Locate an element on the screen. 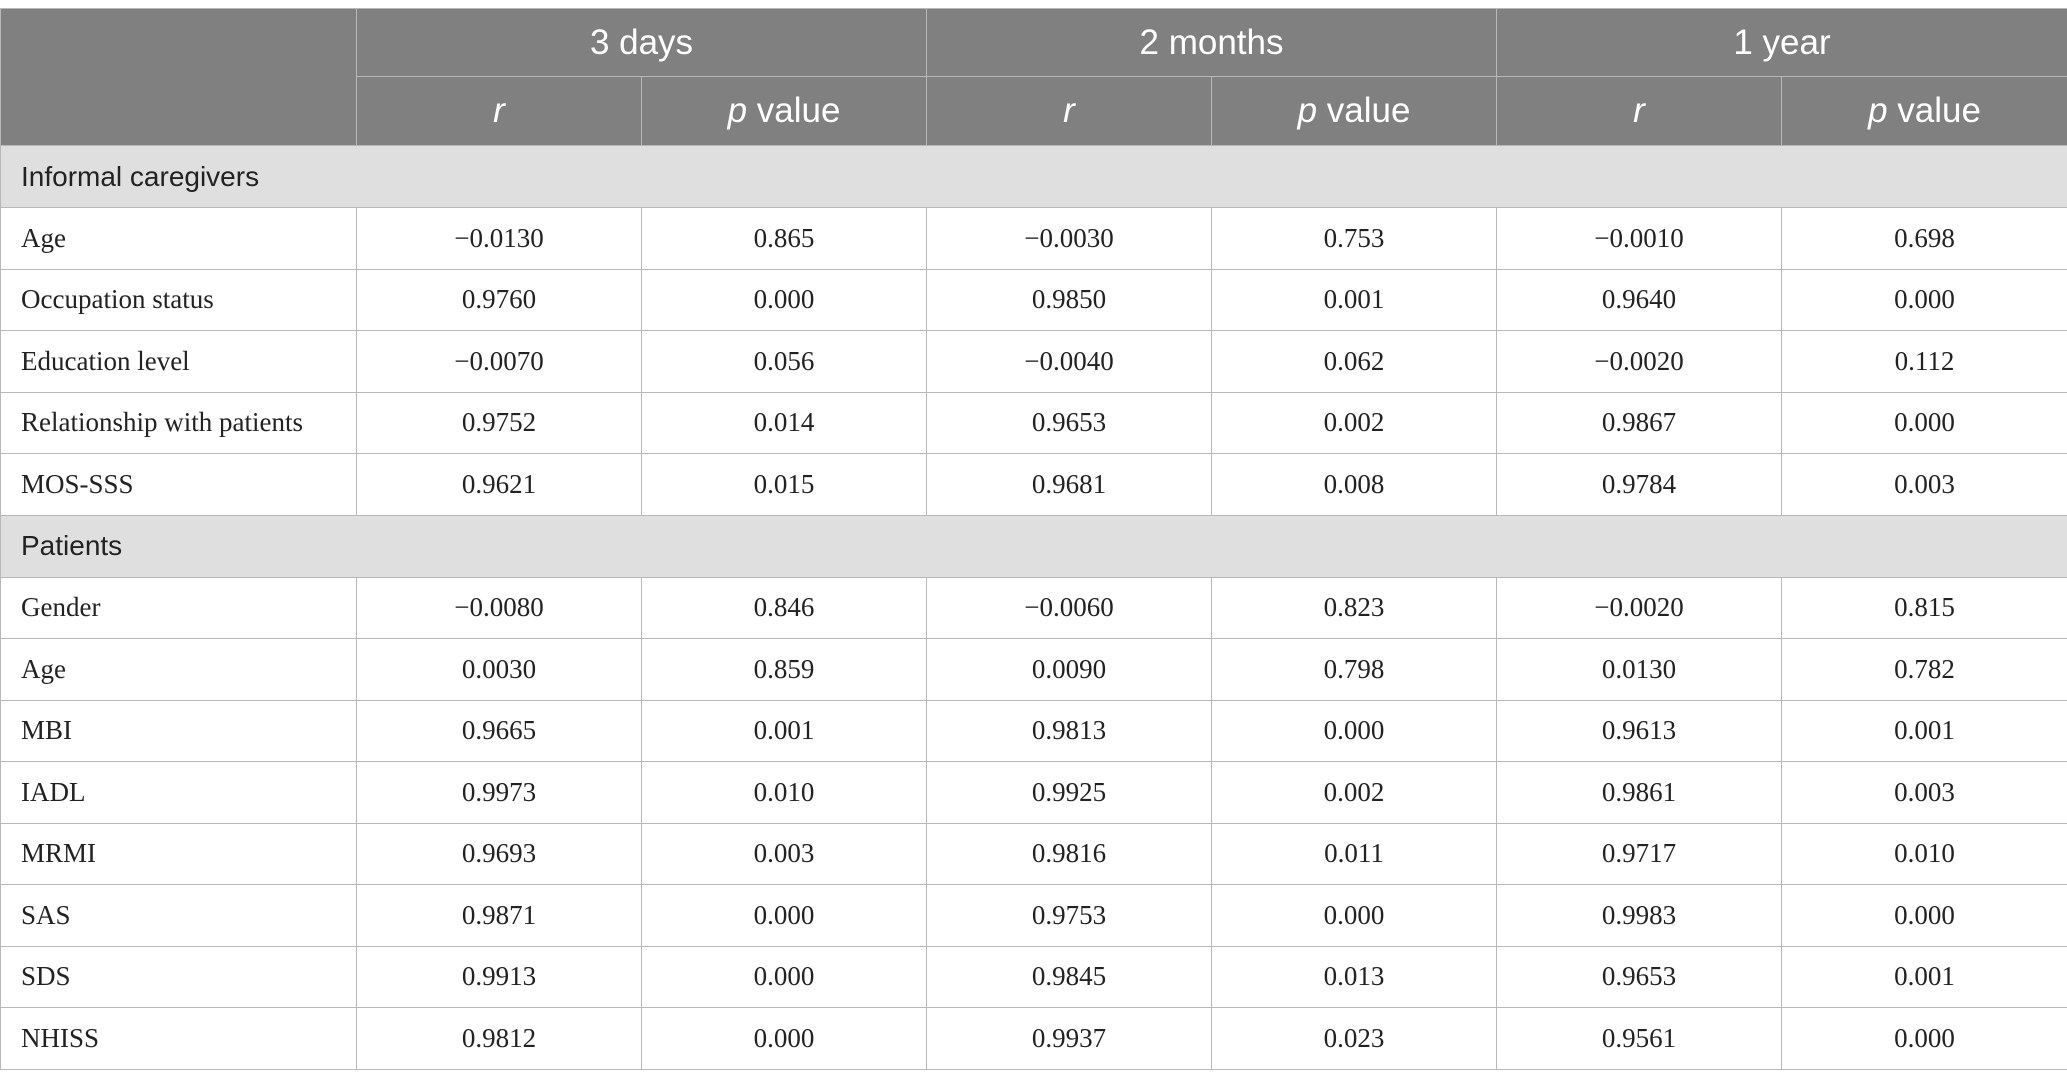 The height and width of the screenshot is (1088, 2067). p-value-cell: 0.023 is located at coordinates (1354, 1038).